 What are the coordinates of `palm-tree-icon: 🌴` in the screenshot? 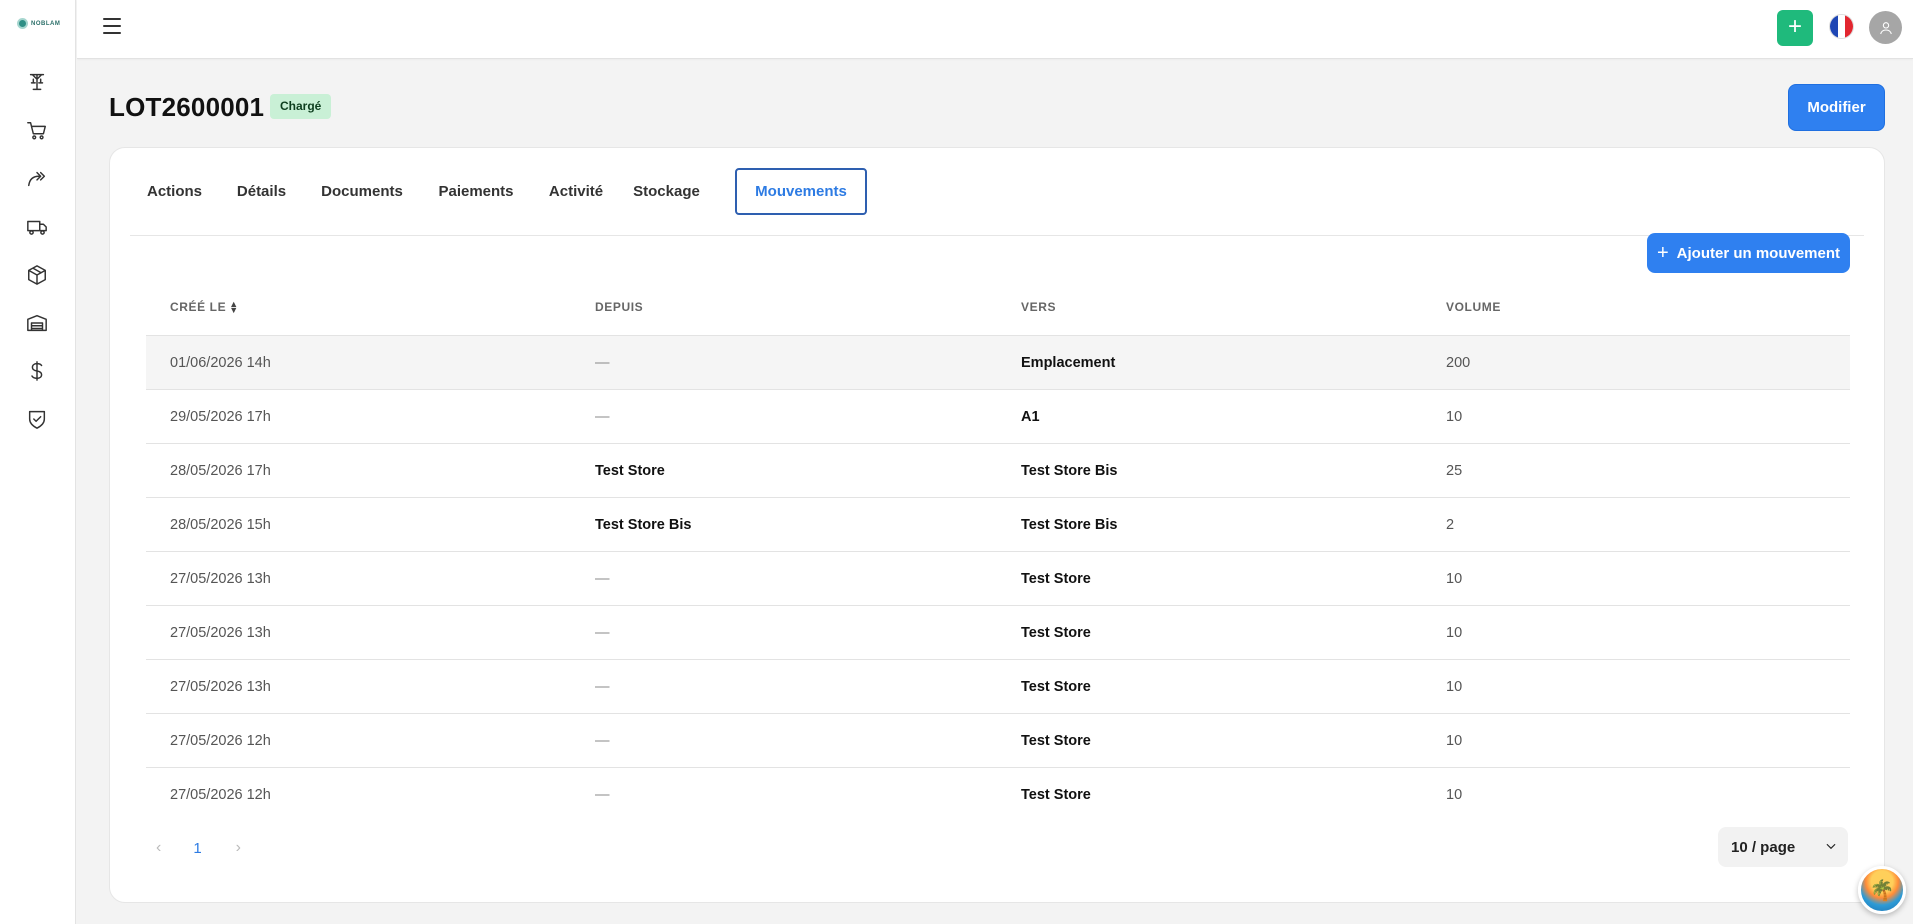 It's located at (1882, 890).